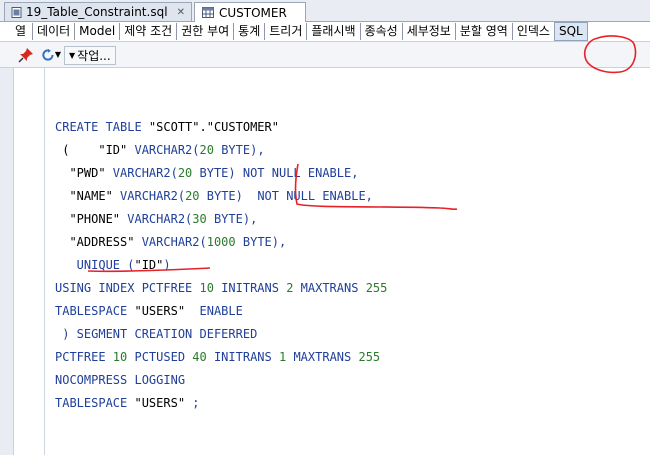  I want to click on code-line: ) SEGMENT CREATION DEFERRED, so click(221, 334).